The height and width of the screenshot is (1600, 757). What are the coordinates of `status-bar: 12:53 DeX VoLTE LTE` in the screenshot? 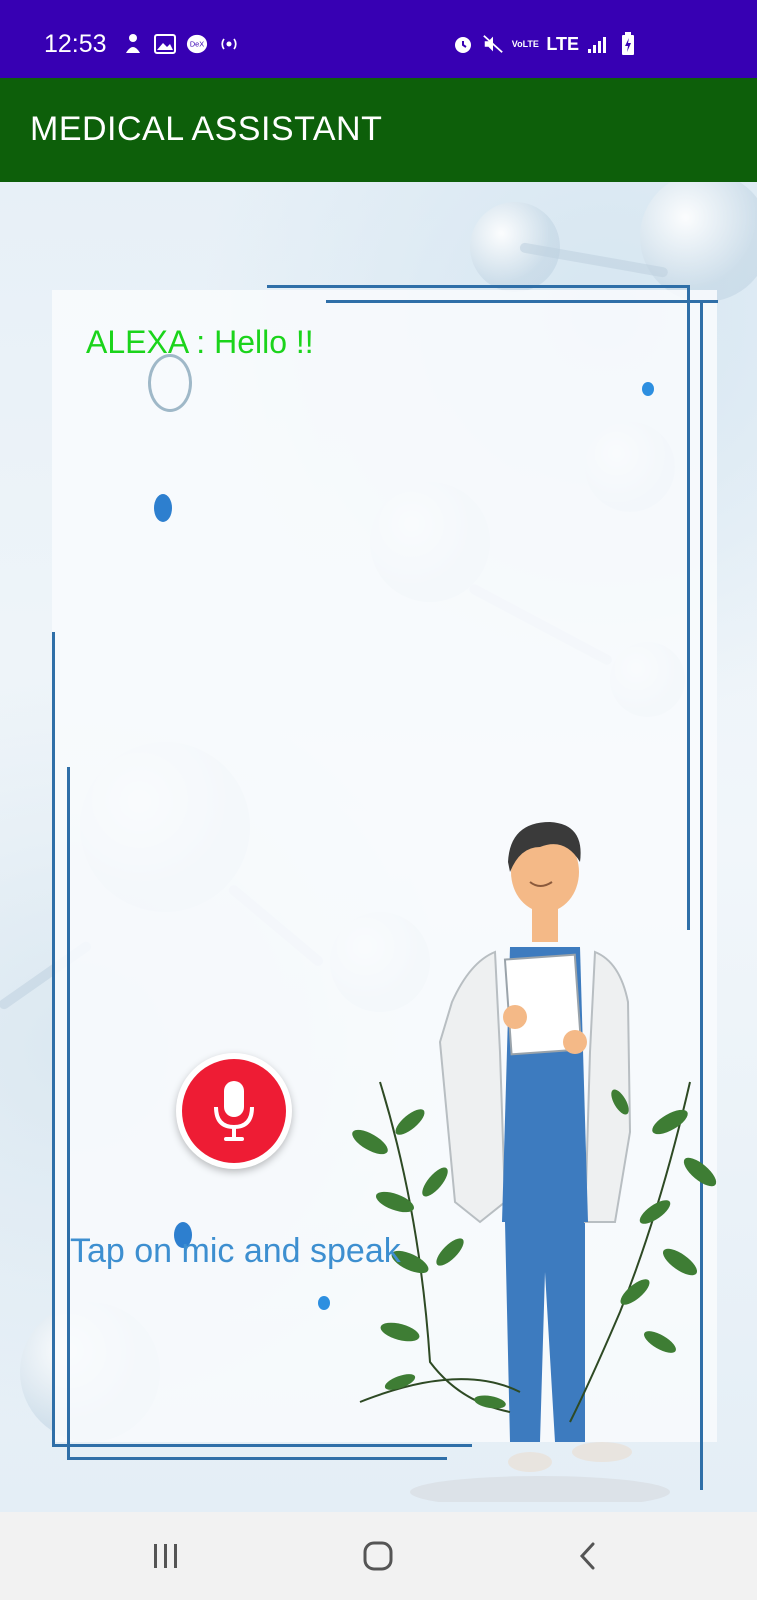 It's located at (378, 39).